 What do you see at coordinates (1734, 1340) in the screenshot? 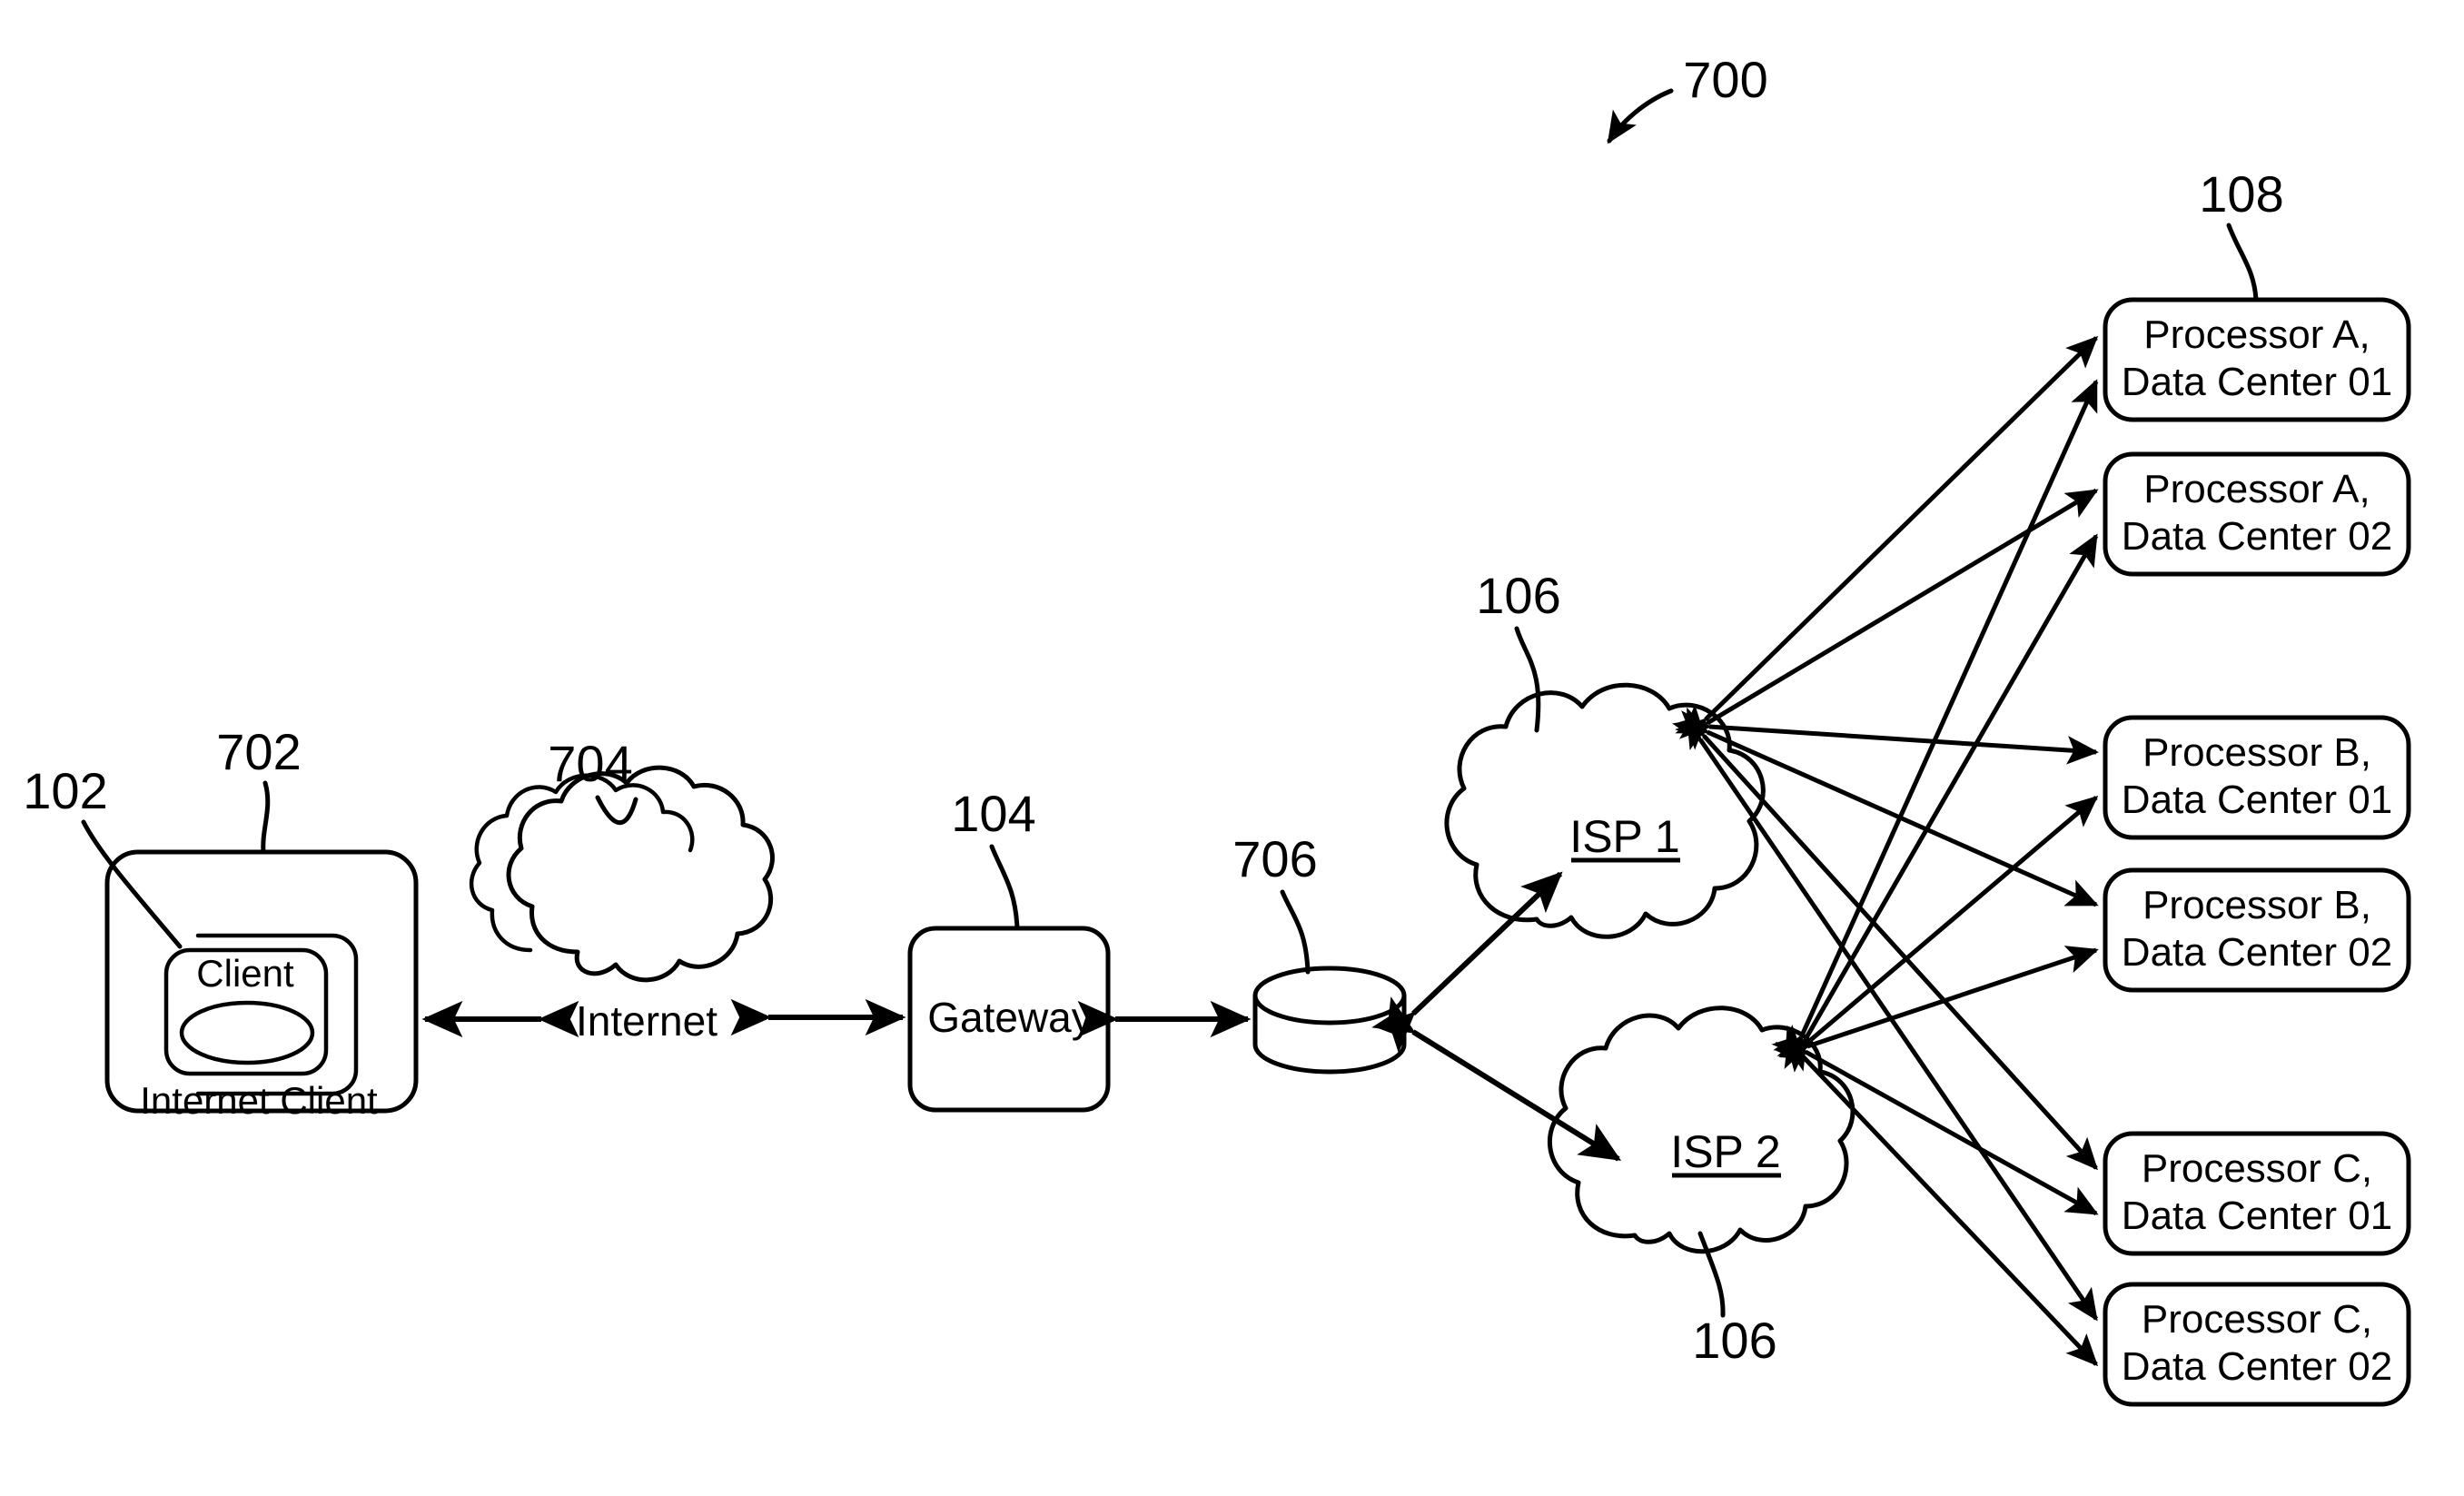
I see `ref-106-lower-label: 106` at bounding box center [1734, 1340].